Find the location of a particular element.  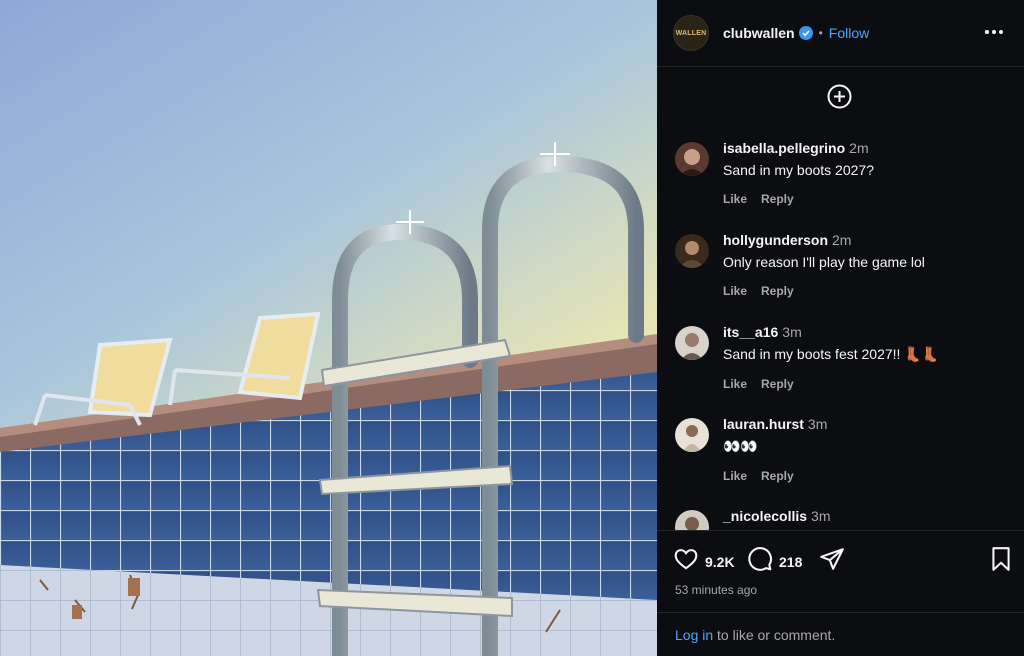

comment-username: _nicolecollis is located at coordinates (765, 516).